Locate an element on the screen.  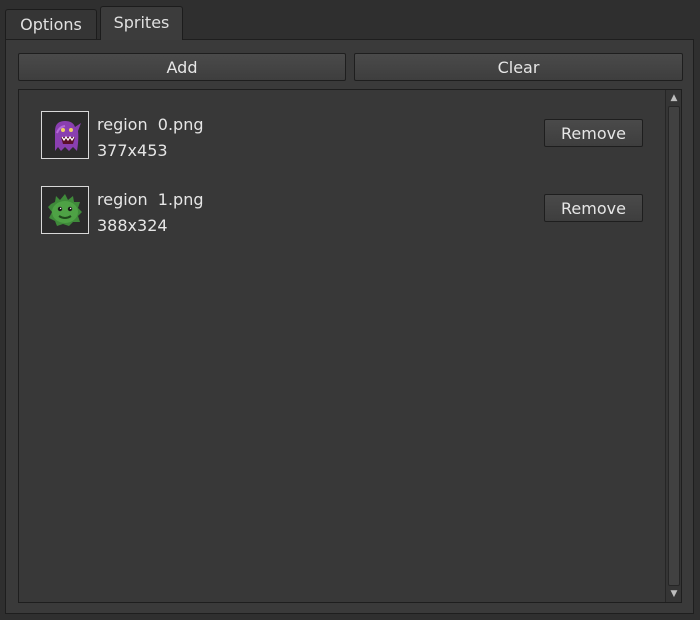
purple-ghost-monster-icon is located at coordinates (68, 136).